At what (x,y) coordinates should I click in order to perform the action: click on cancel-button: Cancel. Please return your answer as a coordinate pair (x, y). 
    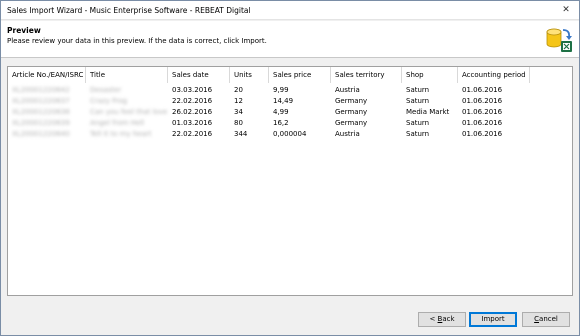
    Looking at the image, I should click on (546, 319).